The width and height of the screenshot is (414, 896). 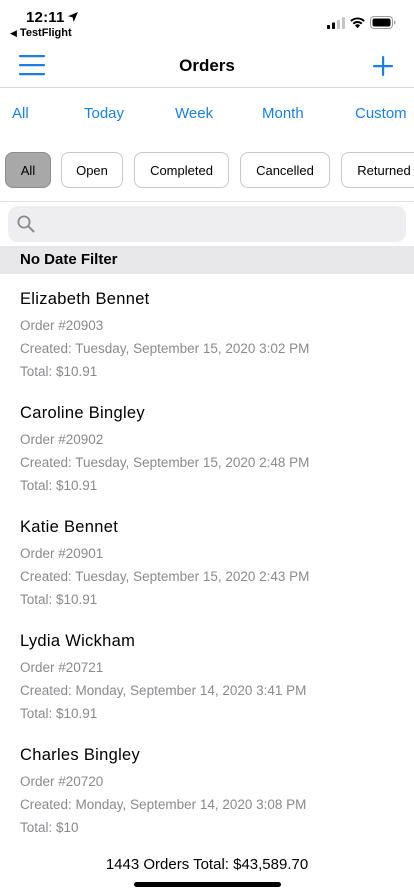 What do you see at coordinates (336, 23) in the screenshot?
I see `cellular-signal-icon` at bounding box center [336, 23].